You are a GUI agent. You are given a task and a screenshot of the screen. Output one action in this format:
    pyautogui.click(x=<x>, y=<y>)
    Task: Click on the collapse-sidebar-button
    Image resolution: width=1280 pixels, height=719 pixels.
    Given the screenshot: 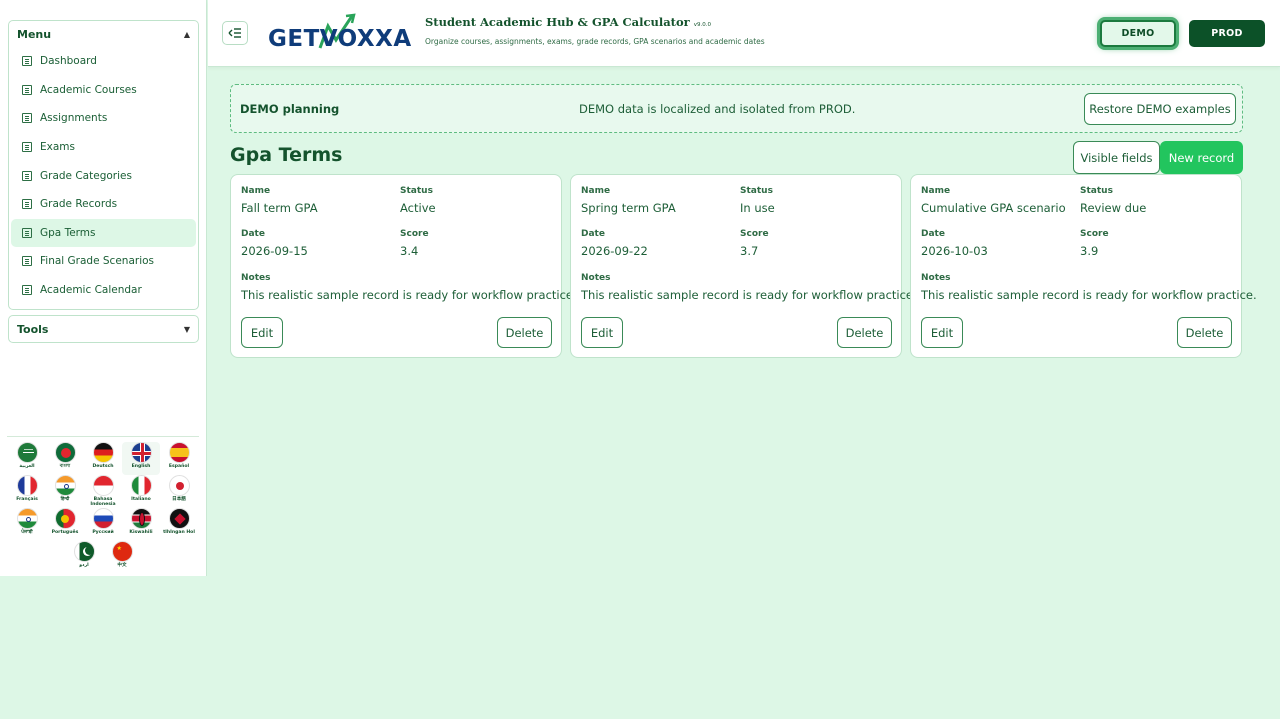 What is the action you would take?
    pyautogui.click(x=235, y=33)
    